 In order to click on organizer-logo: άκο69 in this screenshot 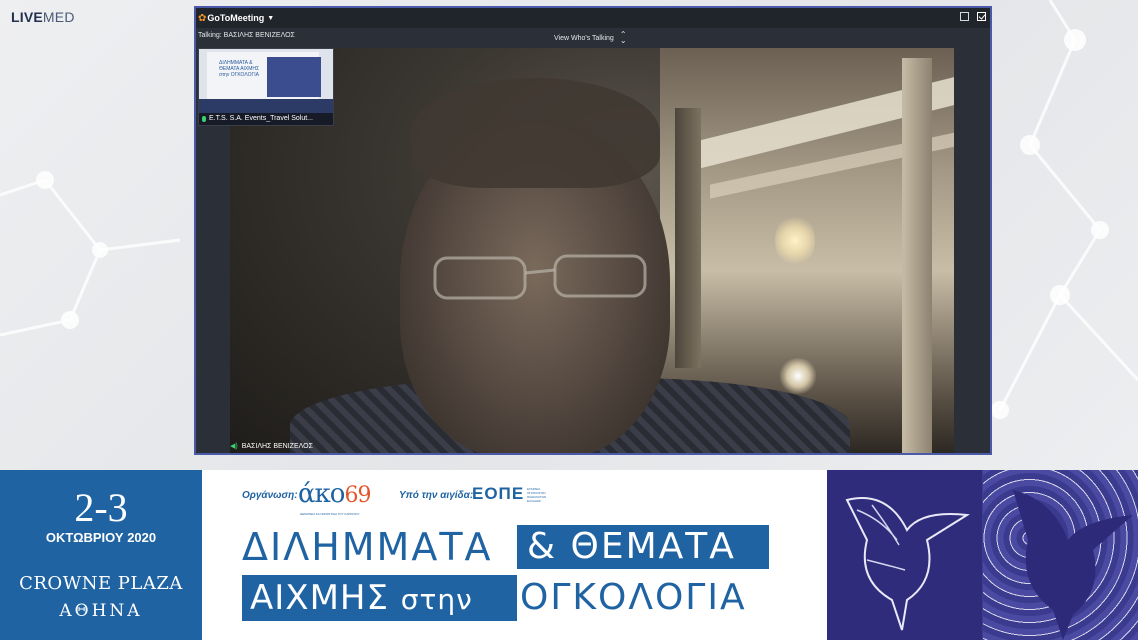, I will do `click(334, 494)`.